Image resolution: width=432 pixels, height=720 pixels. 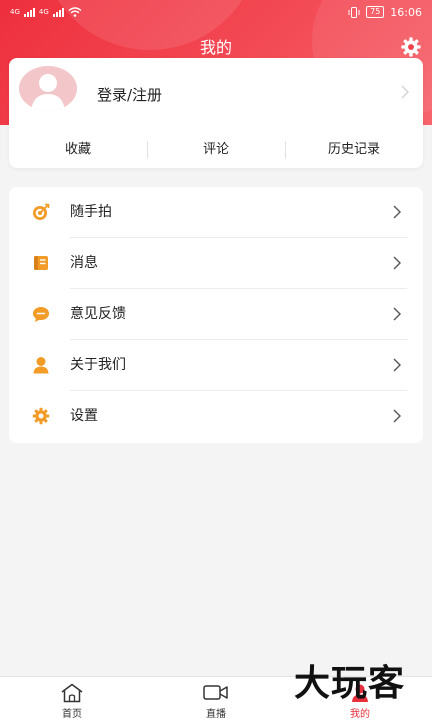 What do you see at coordinates (350, 683) in the screenshot?
I see `watermark-logo: 大玩客` at bounding box center [350, 683].